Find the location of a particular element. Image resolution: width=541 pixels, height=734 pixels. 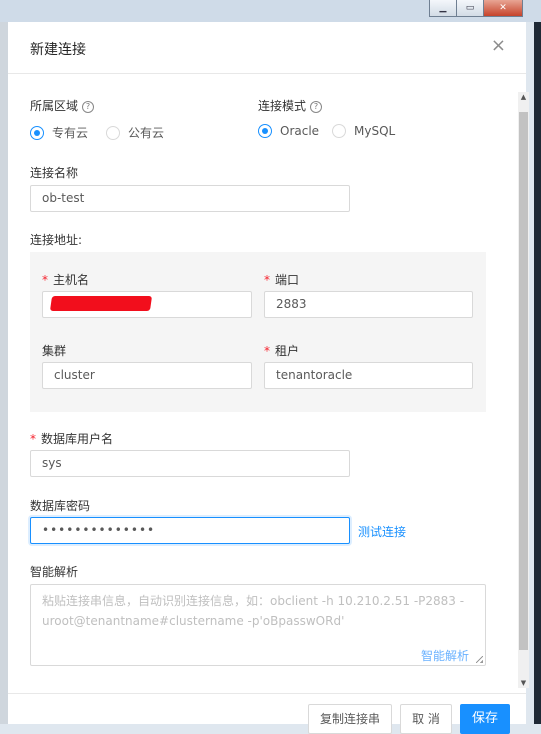

scroll-up-icon: ▲ is located at coordinates (523, 97).